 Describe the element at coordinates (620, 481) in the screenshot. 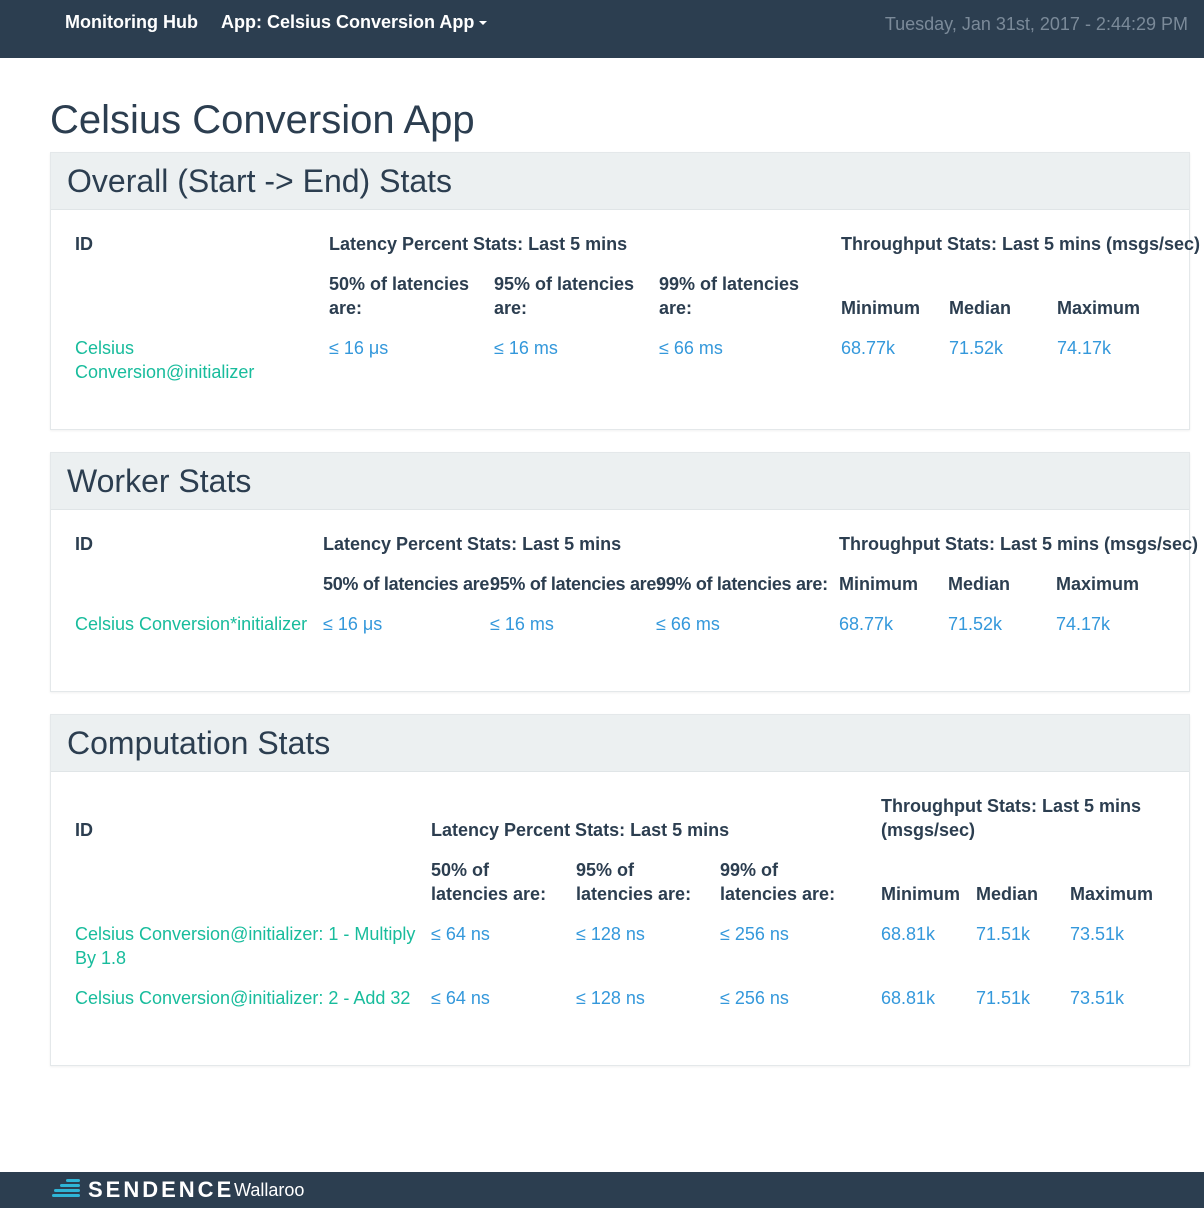

I see `panel-header: Worker Stats` at that location.